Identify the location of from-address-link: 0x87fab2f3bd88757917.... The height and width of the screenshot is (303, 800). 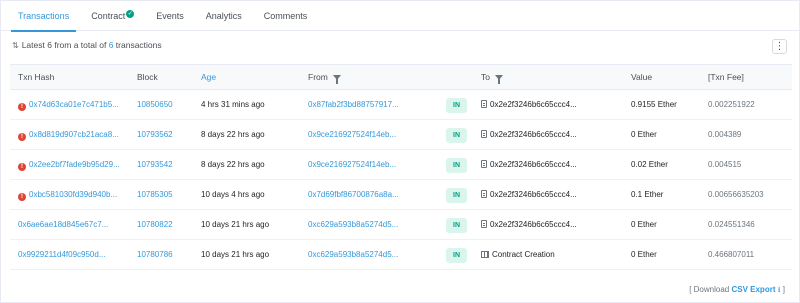
(375, 104).